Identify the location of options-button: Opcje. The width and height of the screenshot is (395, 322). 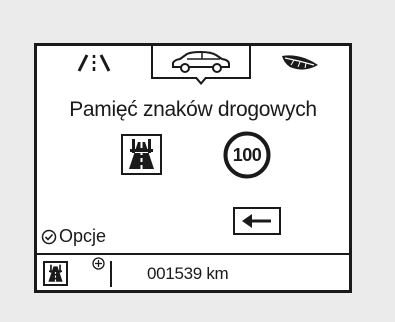
(73, 236).